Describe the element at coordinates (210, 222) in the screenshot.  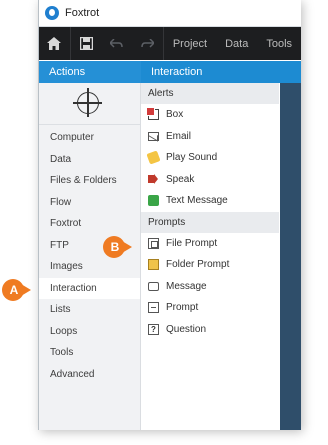
I see `group-prompts: Prompts` at that location.